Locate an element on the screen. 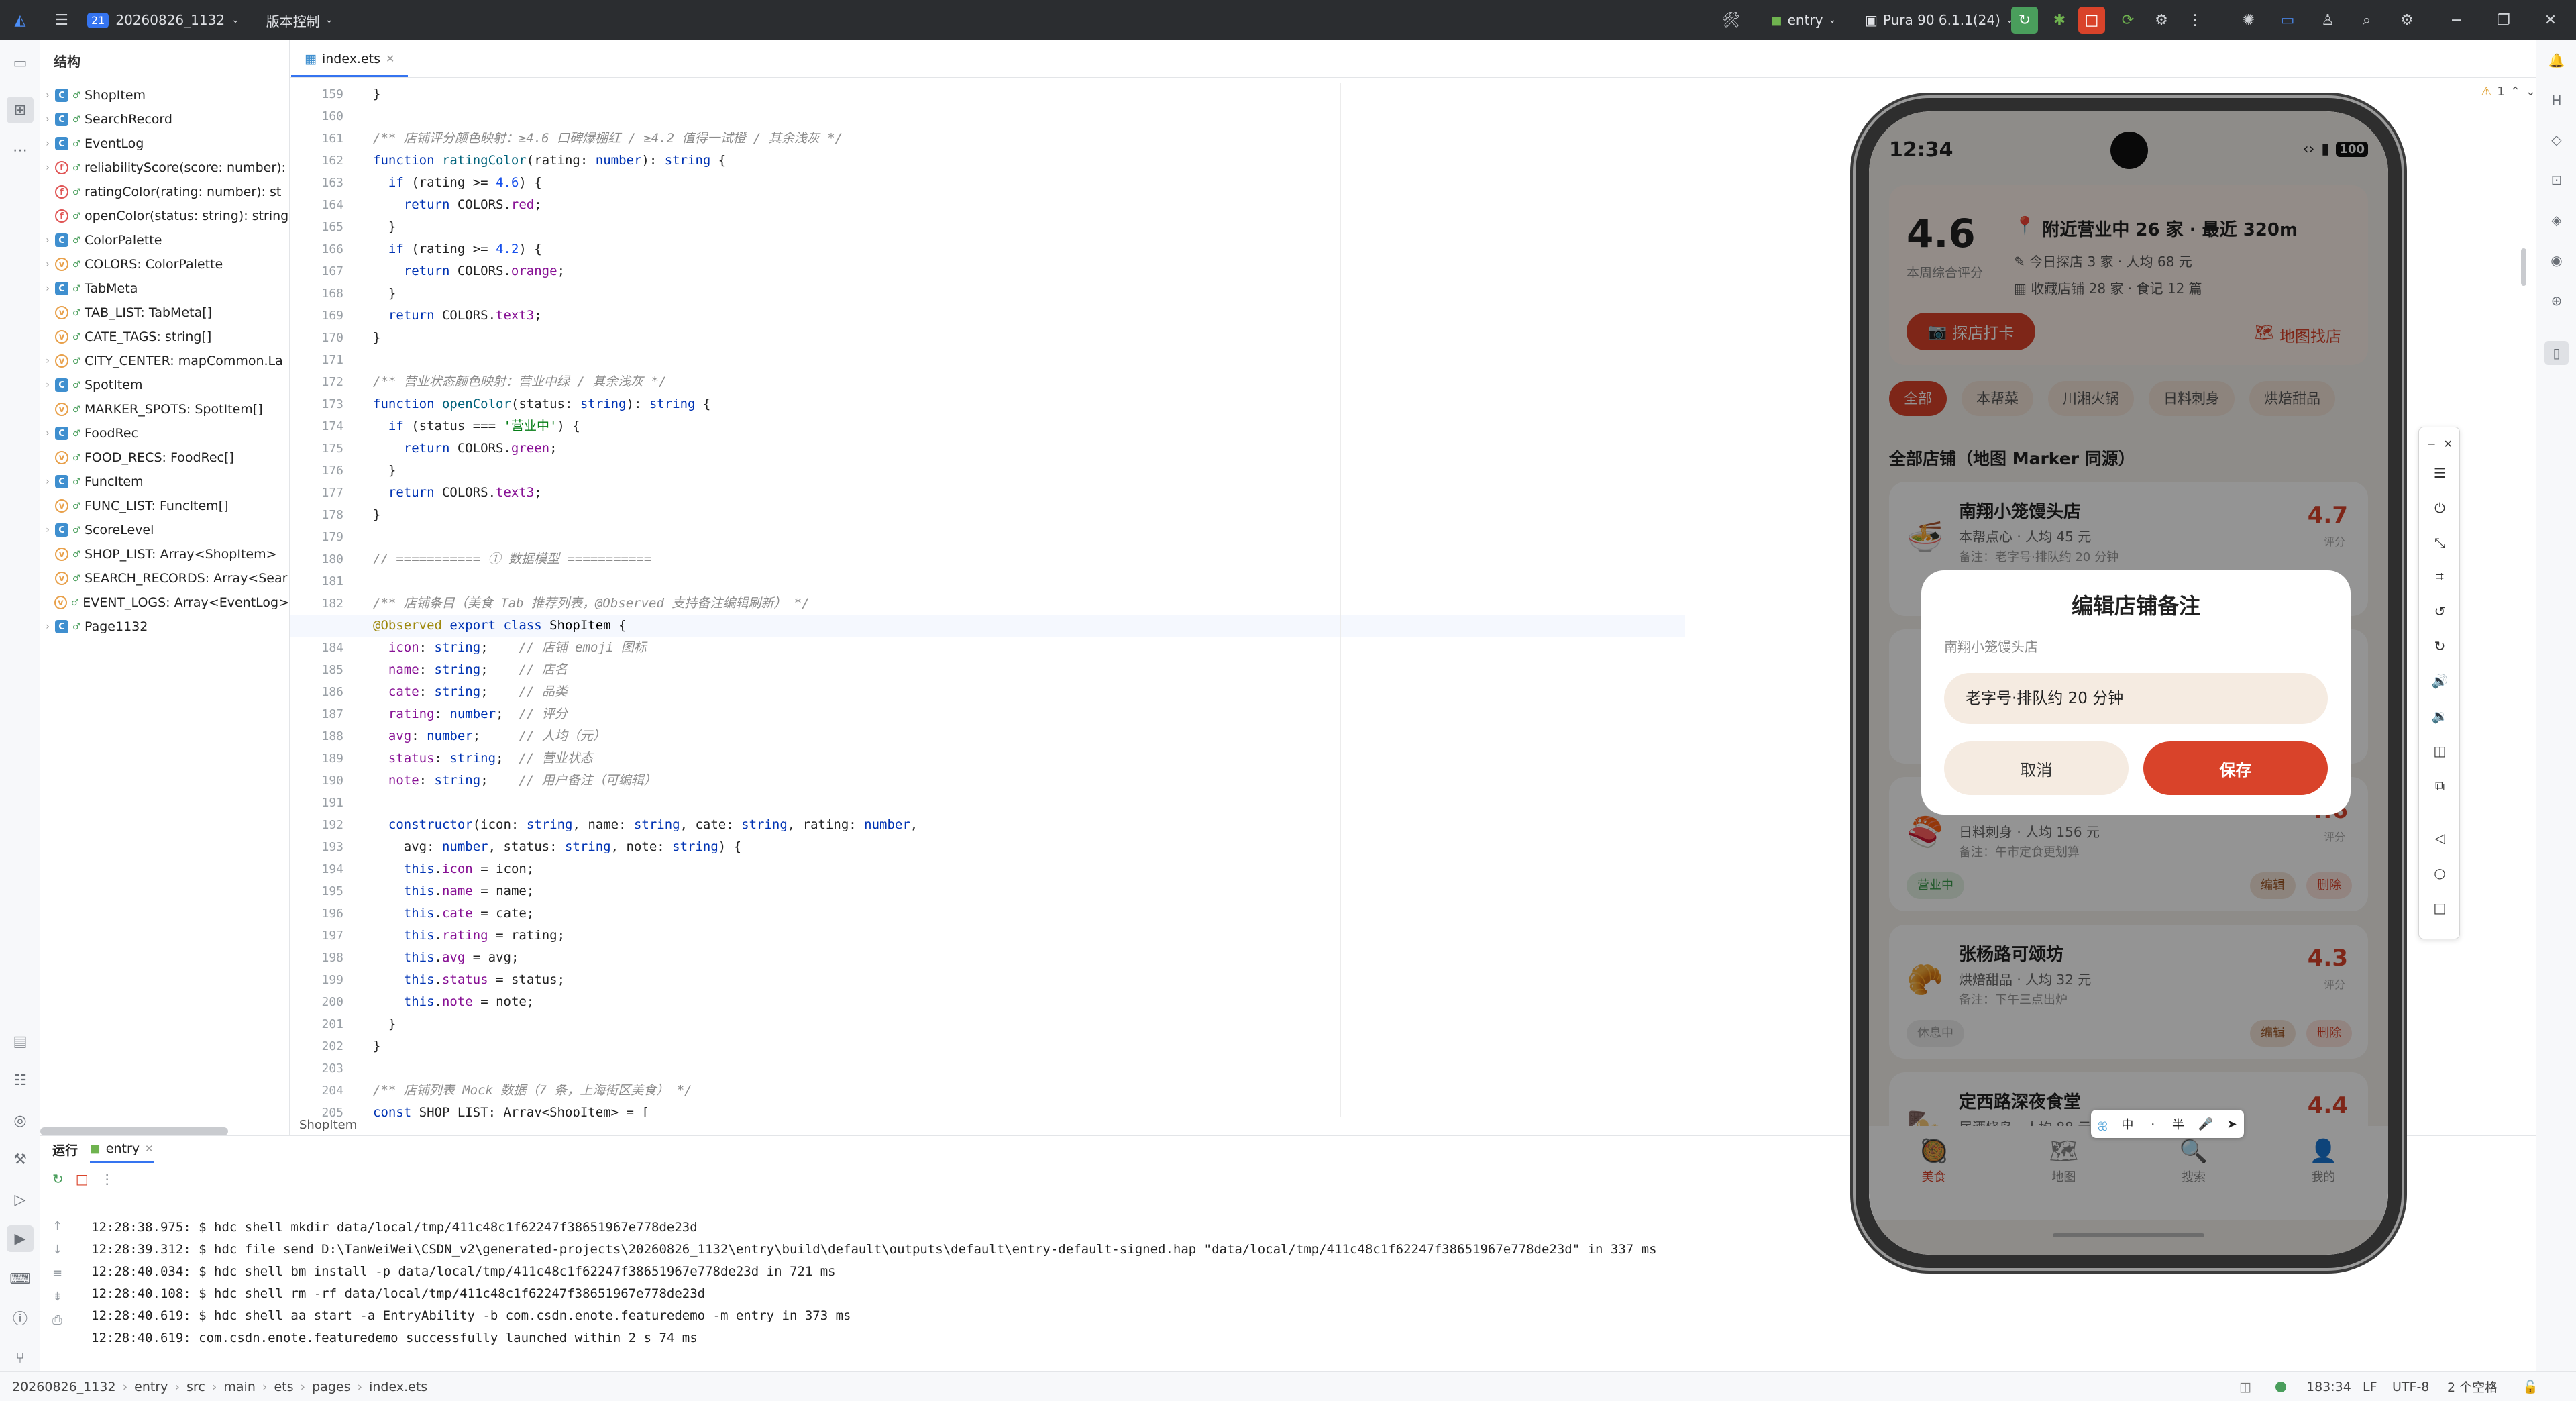 This screenshot has height=1401, width=2576. stop-icon: □ is located at coordinates (2091, 20).